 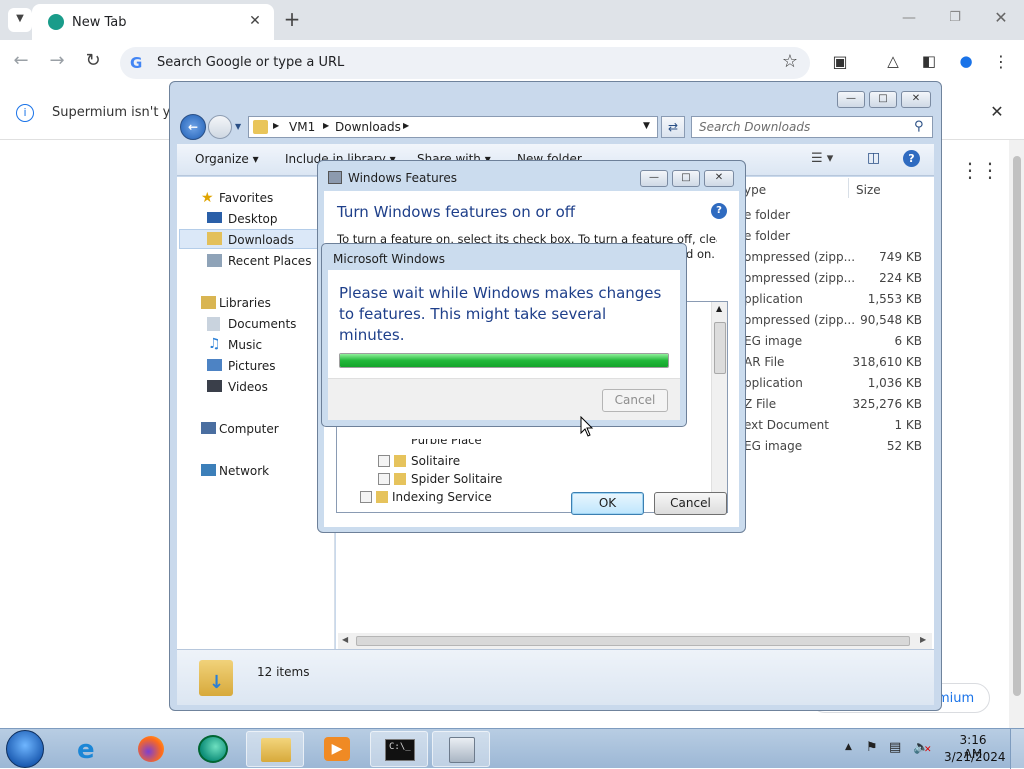 I want to click on file-row-type: ext Document, so click(x=786, y=425).